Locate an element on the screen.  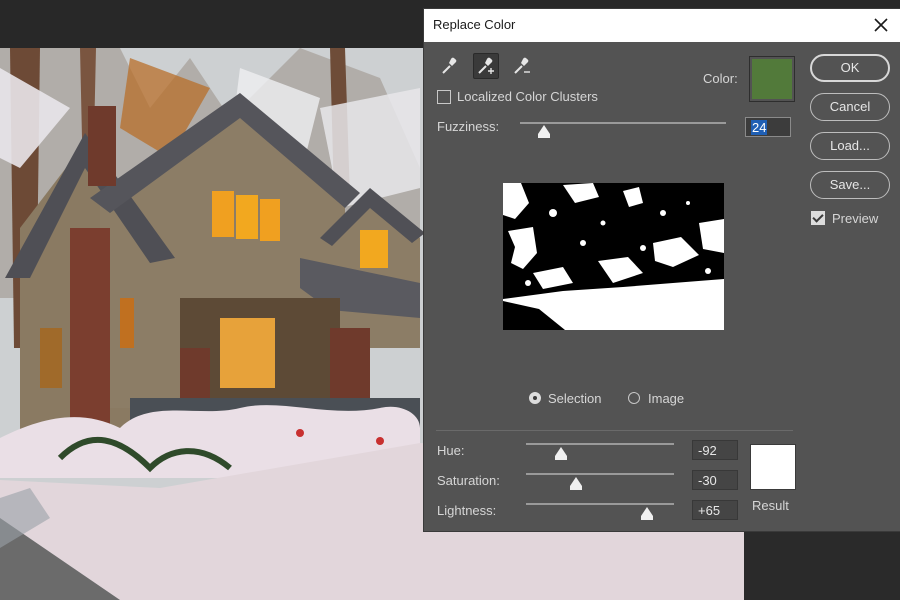
eyedropper-icon is located at coordinates (449, 66).